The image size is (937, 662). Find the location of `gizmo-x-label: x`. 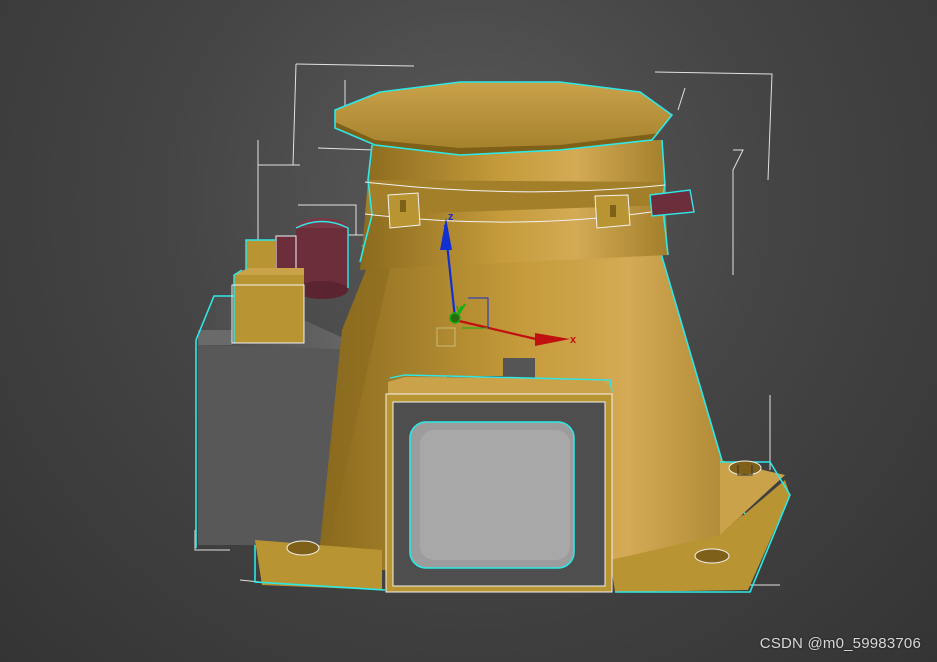

gizmo-x-label: x is located at coordinates (573, 340).